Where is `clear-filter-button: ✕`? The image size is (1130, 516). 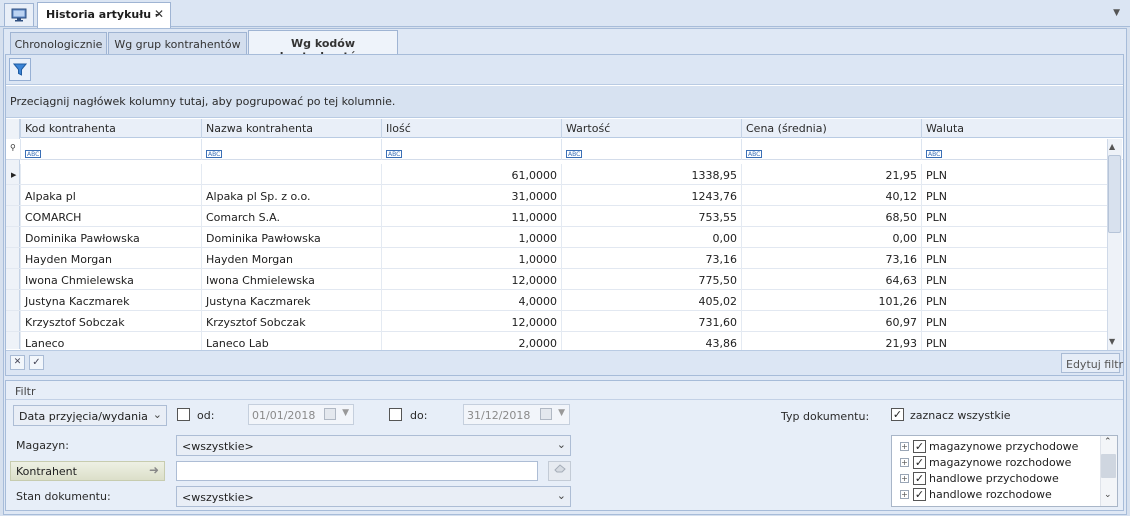 clear-filter-button: ✕ is located at coordinates (17, 362).